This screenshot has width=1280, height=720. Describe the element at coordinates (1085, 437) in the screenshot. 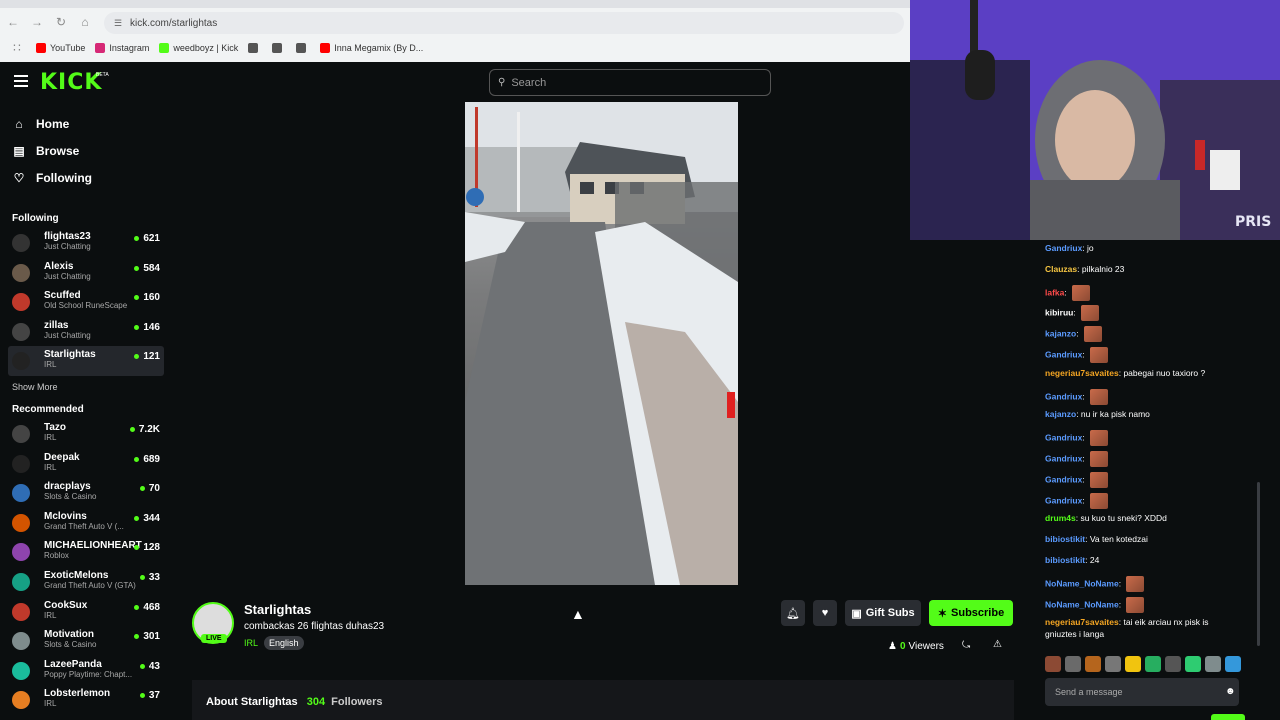

I see `chat-colon: :` at that location.